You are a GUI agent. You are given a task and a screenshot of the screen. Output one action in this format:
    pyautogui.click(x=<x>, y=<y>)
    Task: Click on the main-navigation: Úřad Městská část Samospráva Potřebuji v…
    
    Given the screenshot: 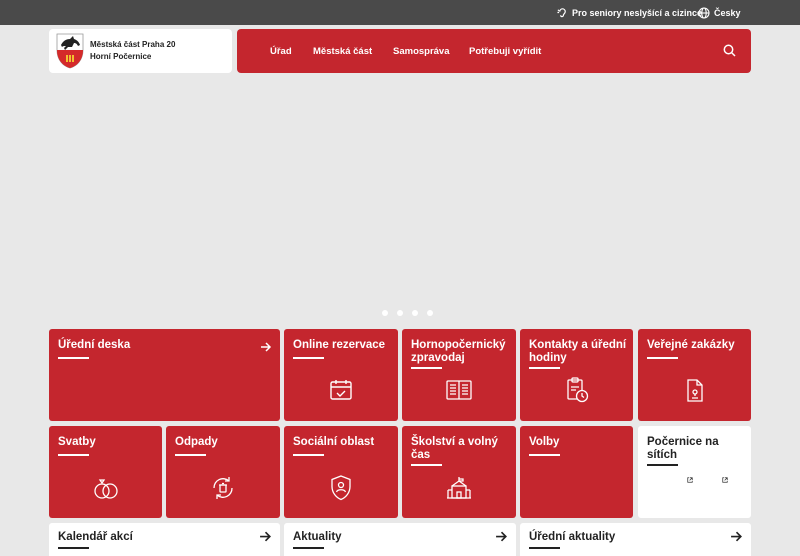 What is the action you would take?
    pyautogui.click(x=494, y=51)
    